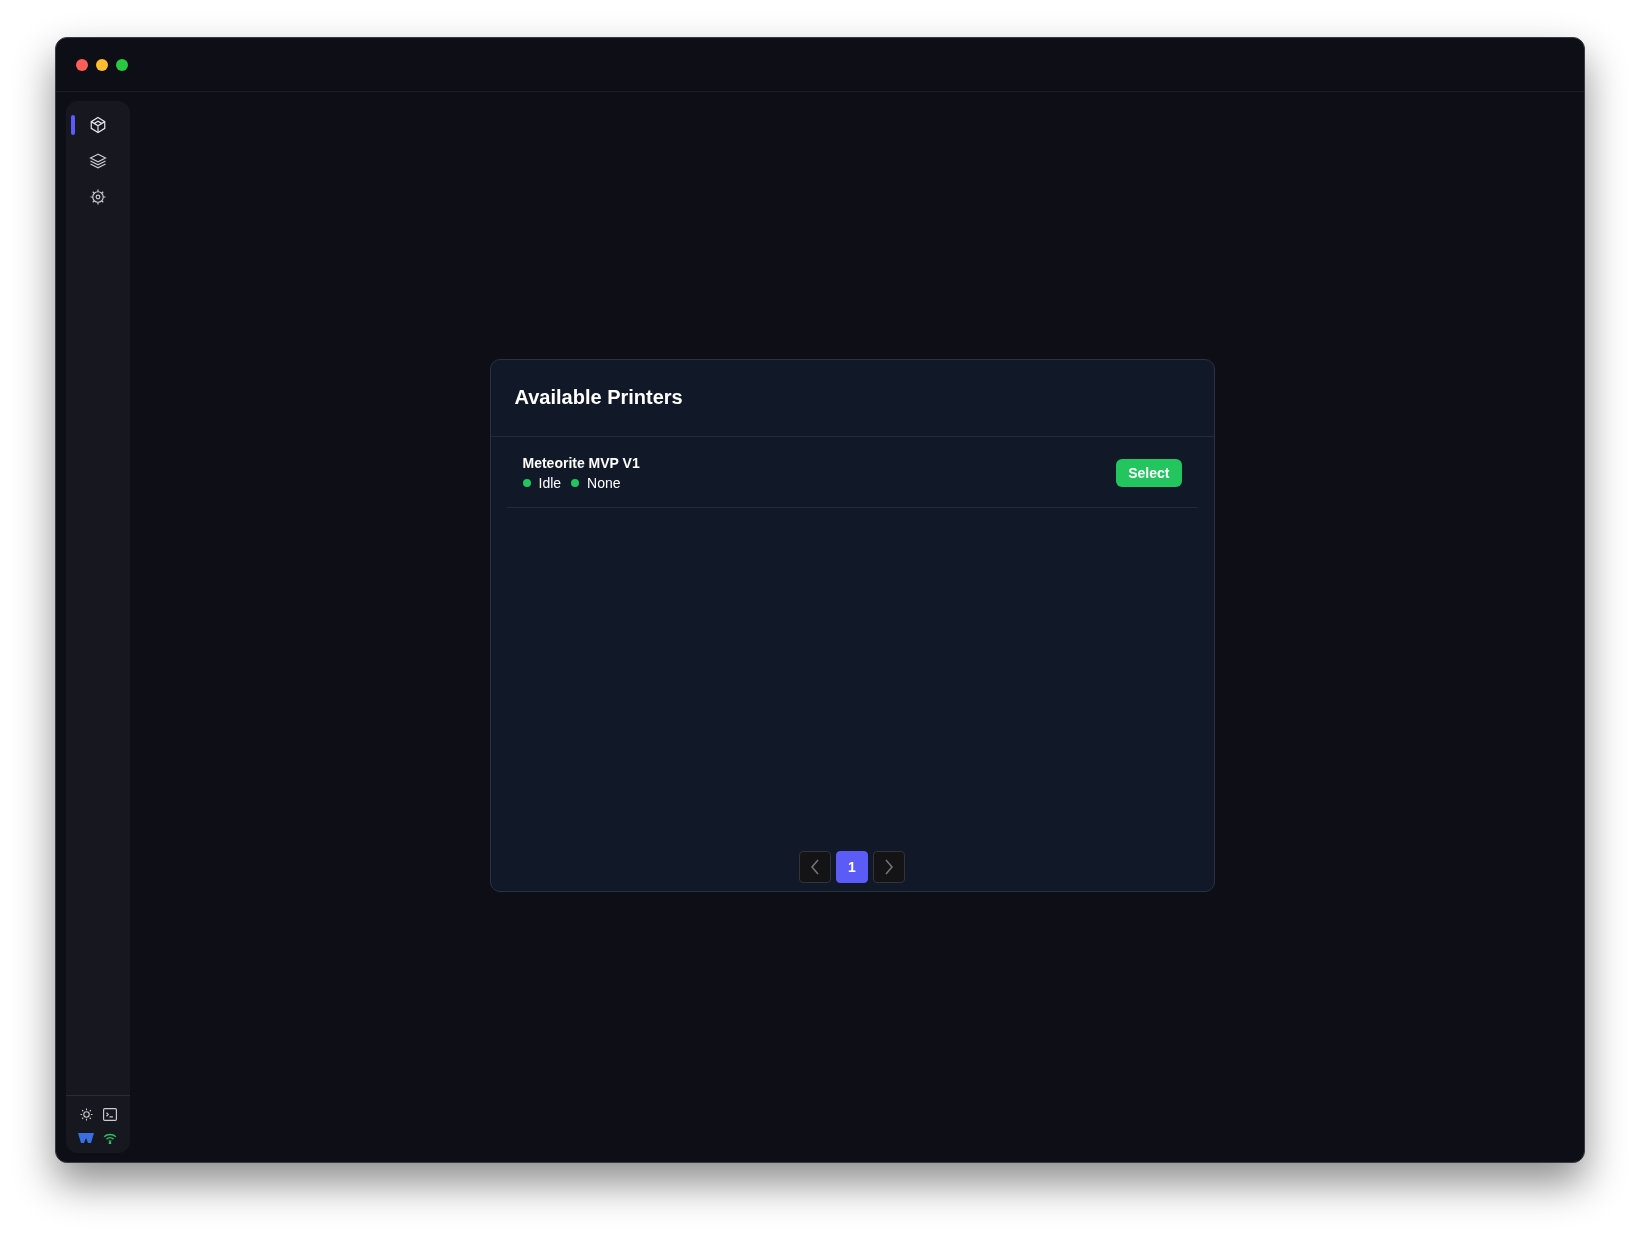 The height and width of the screenshot is (1235, 1638). I want to click on logo-icon, so click(86, 1139).